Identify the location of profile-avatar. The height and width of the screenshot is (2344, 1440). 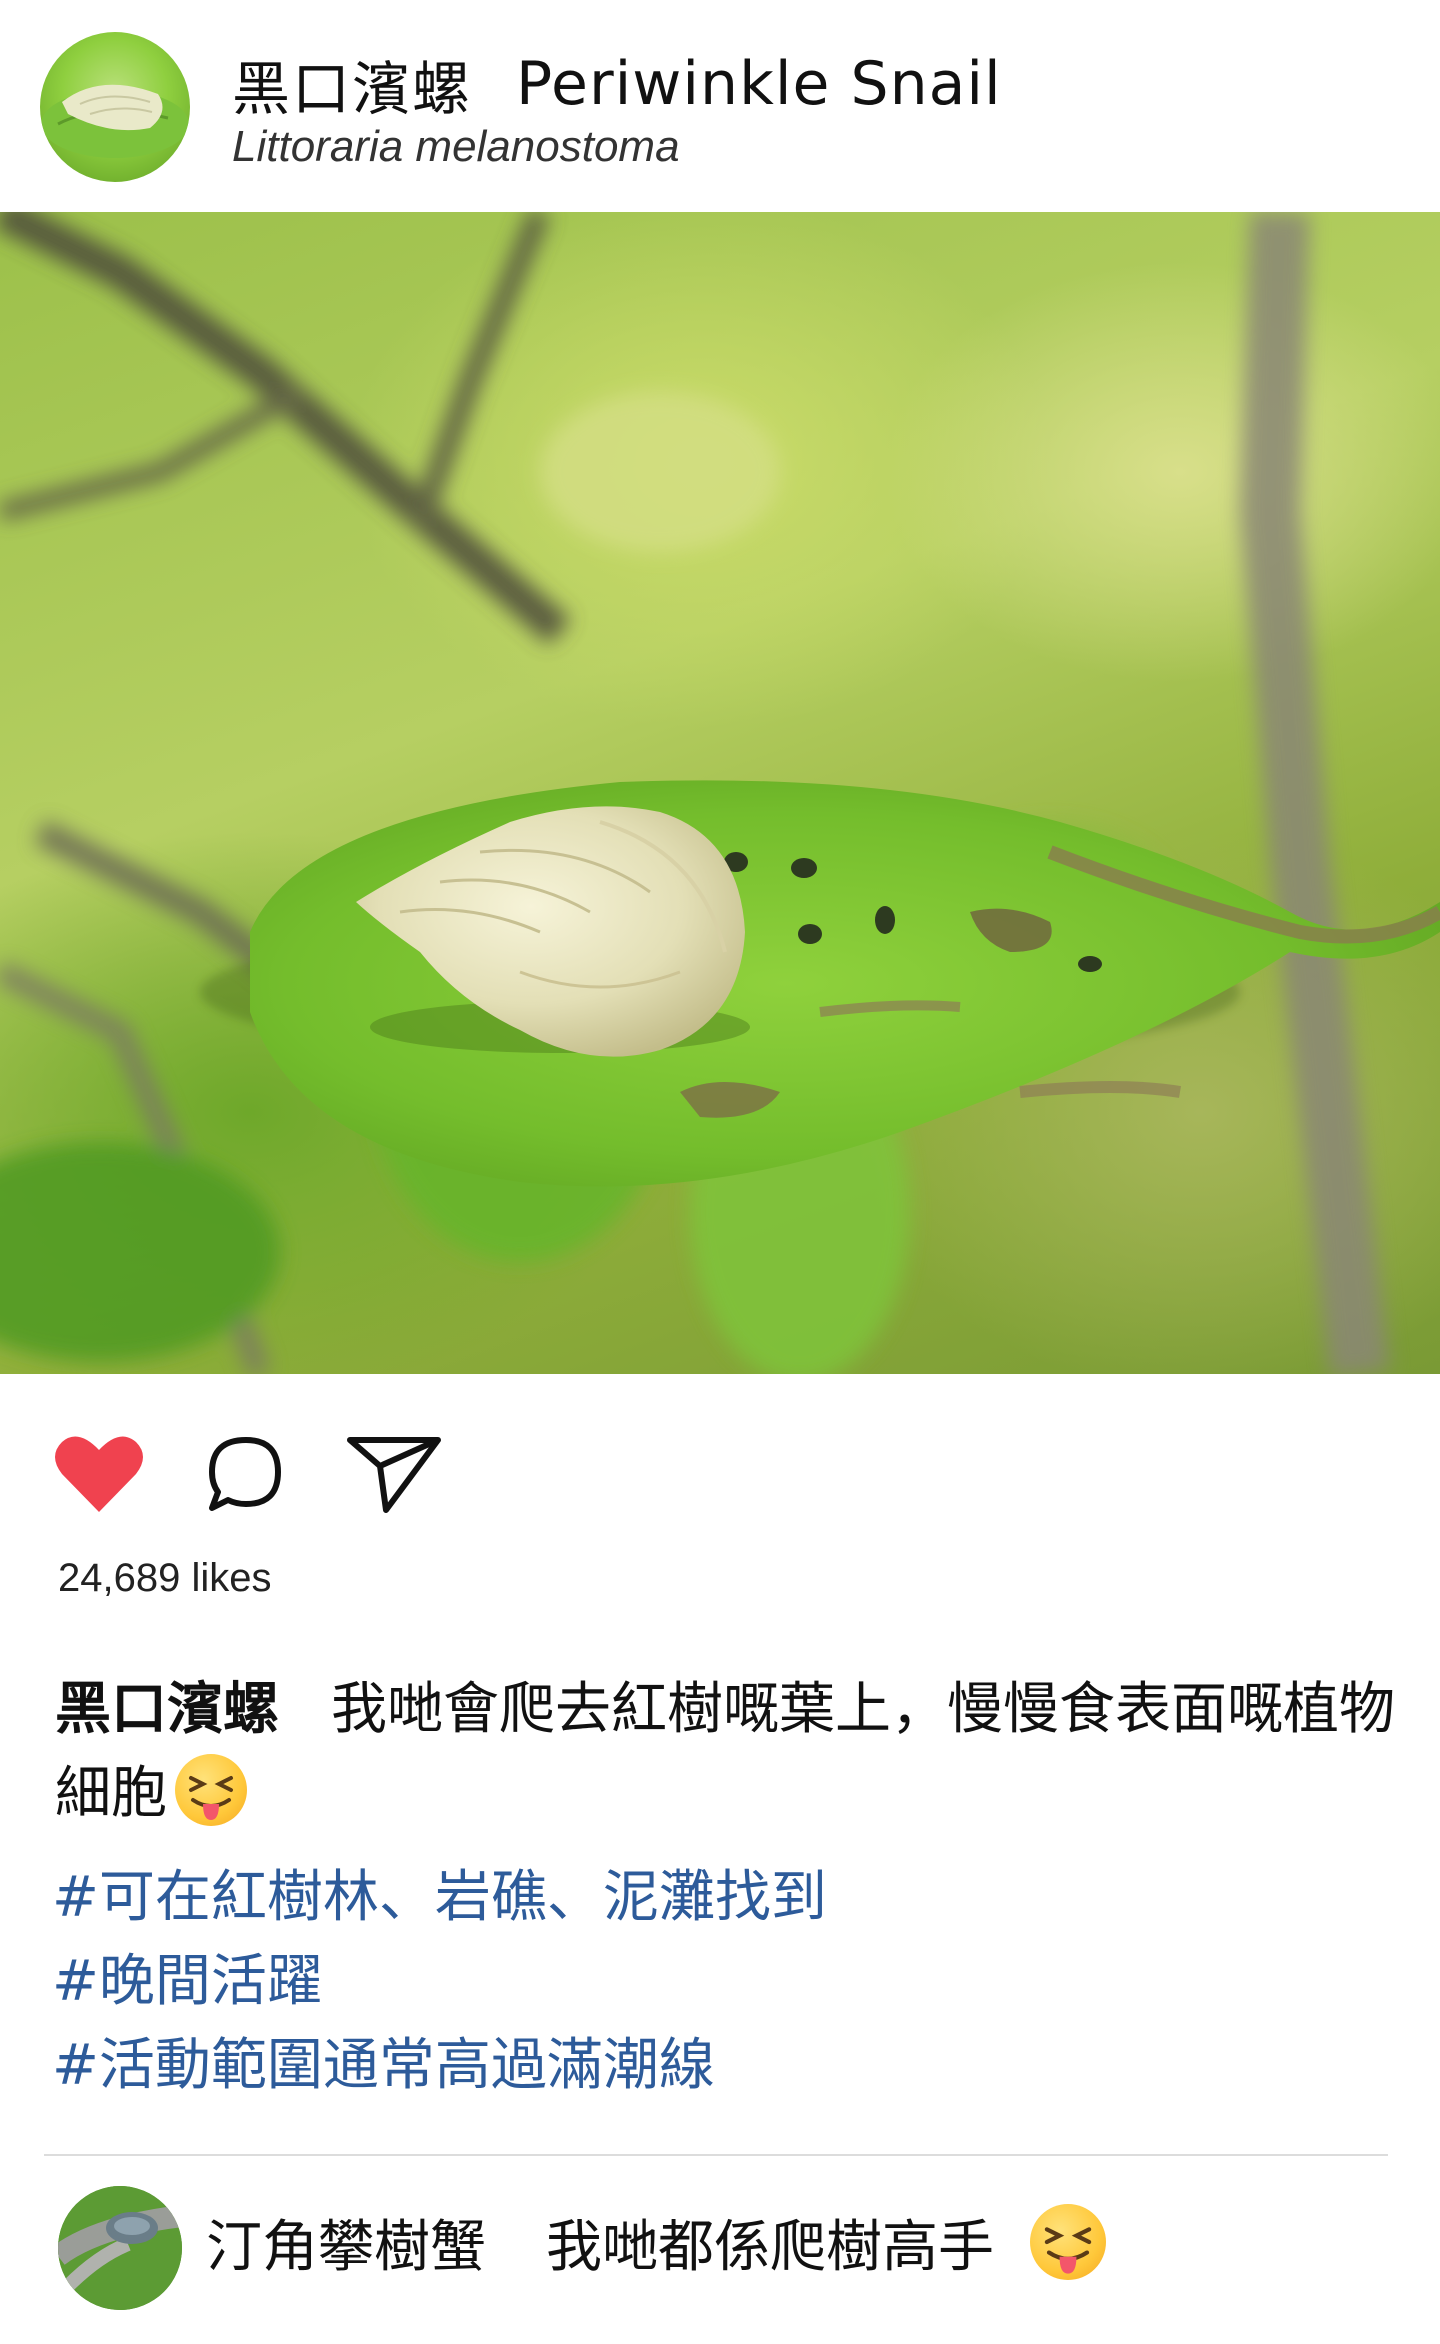
(115, 107).